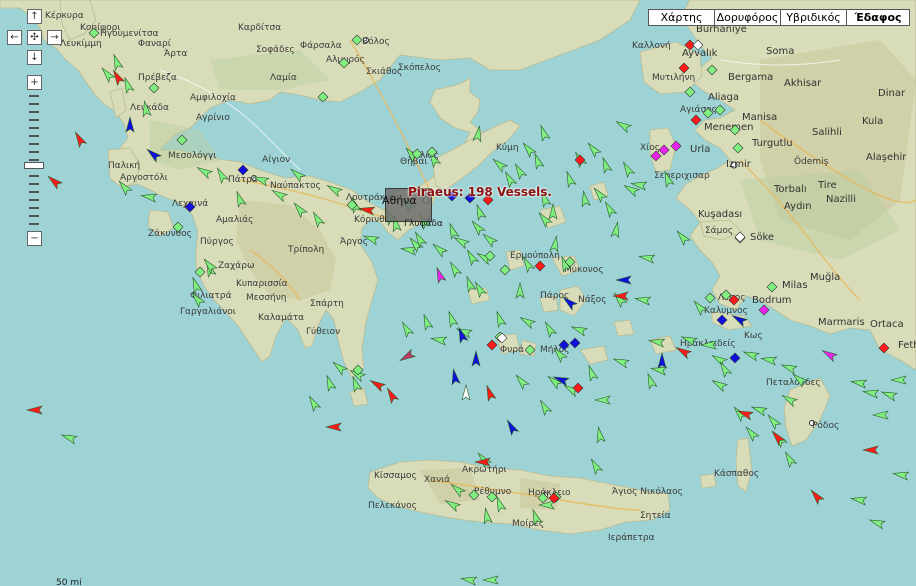 This screenshot has width=916, height=586. I want to click on other-vessel-icon, so click(407, 356).